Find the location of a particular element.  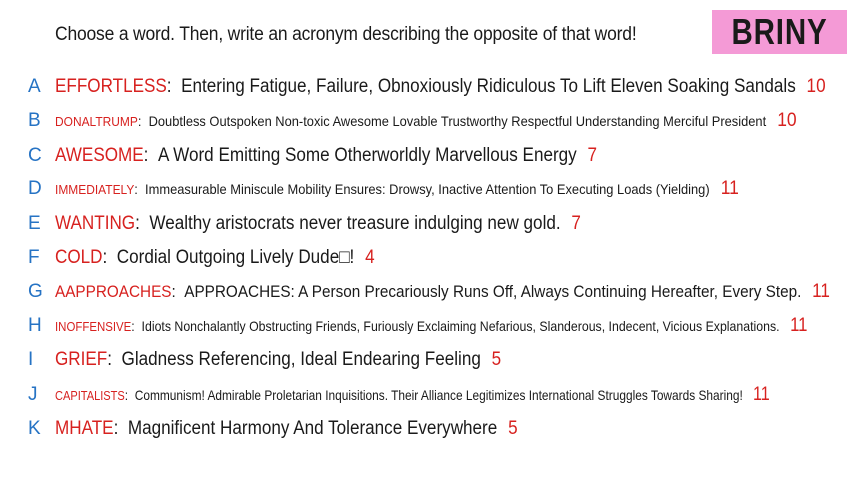

entry-letter: G is located at coordinates (35, 291).